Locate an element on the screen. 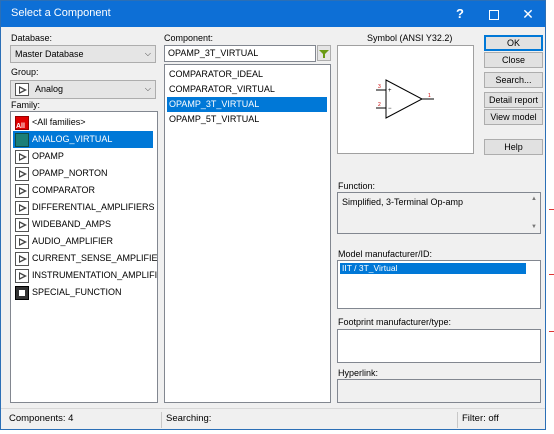 The height and width of the screenshot is (434, 554). diff-amp-icon is located at coordinates (22, 207).